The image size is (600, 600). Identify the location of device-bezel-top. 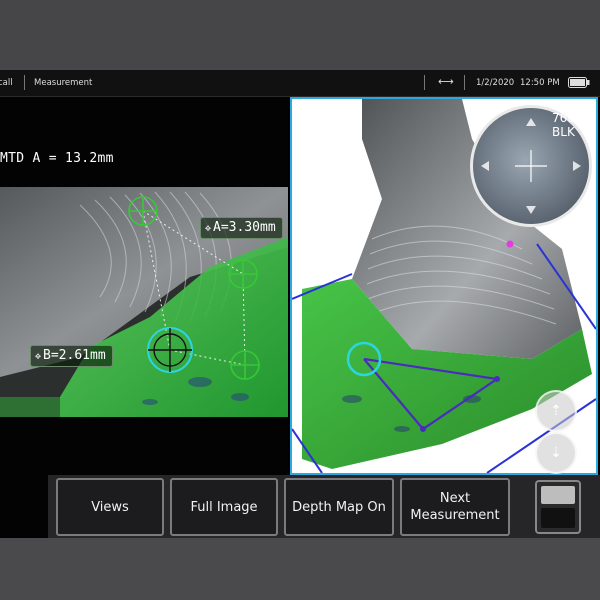
(300, 35).